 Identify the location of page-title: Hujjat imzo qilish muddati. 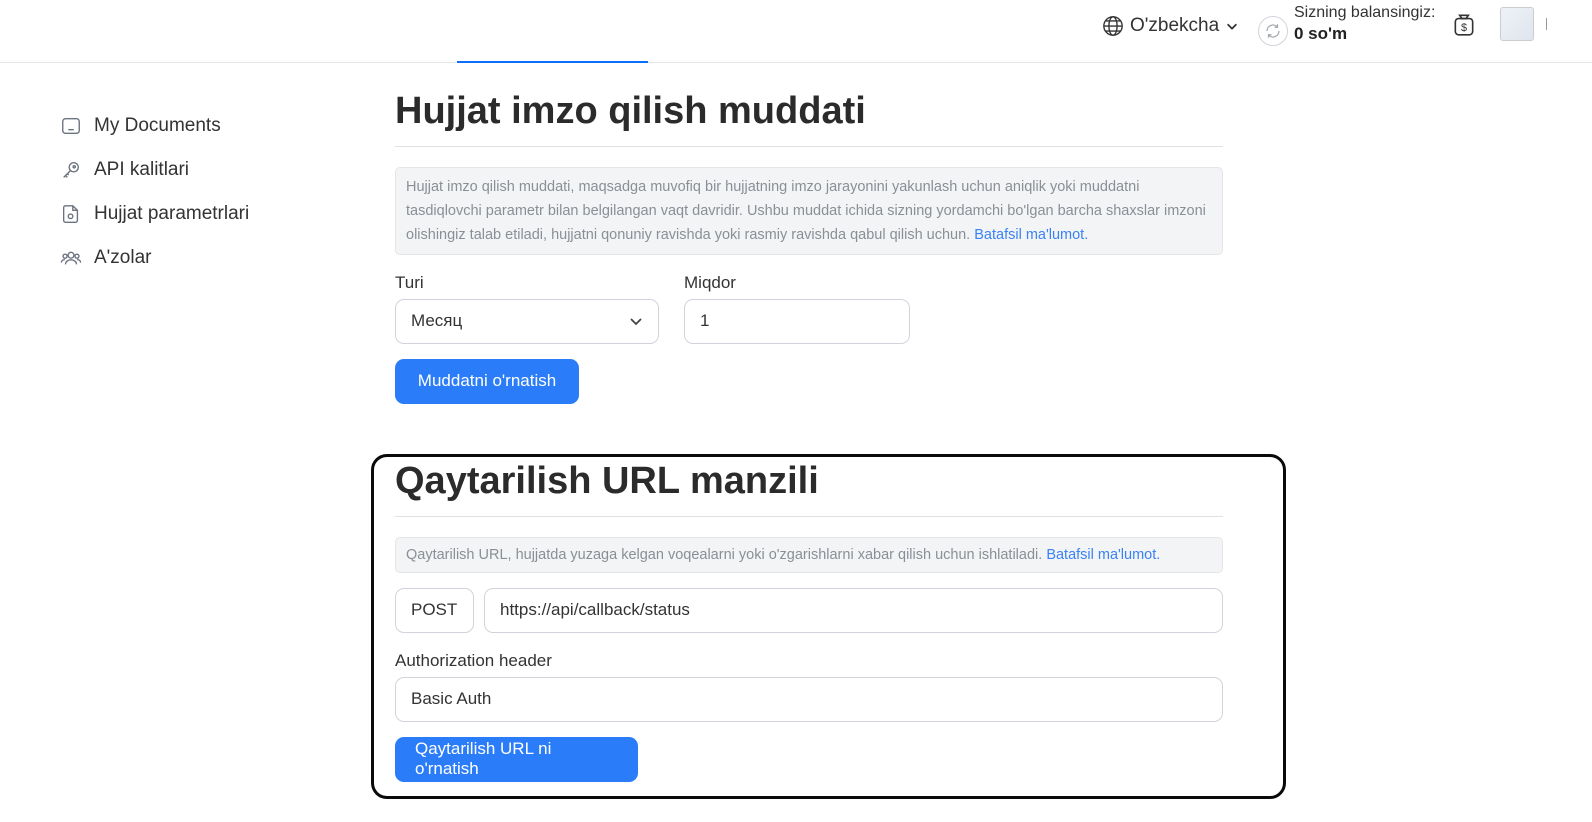
(809, 118).